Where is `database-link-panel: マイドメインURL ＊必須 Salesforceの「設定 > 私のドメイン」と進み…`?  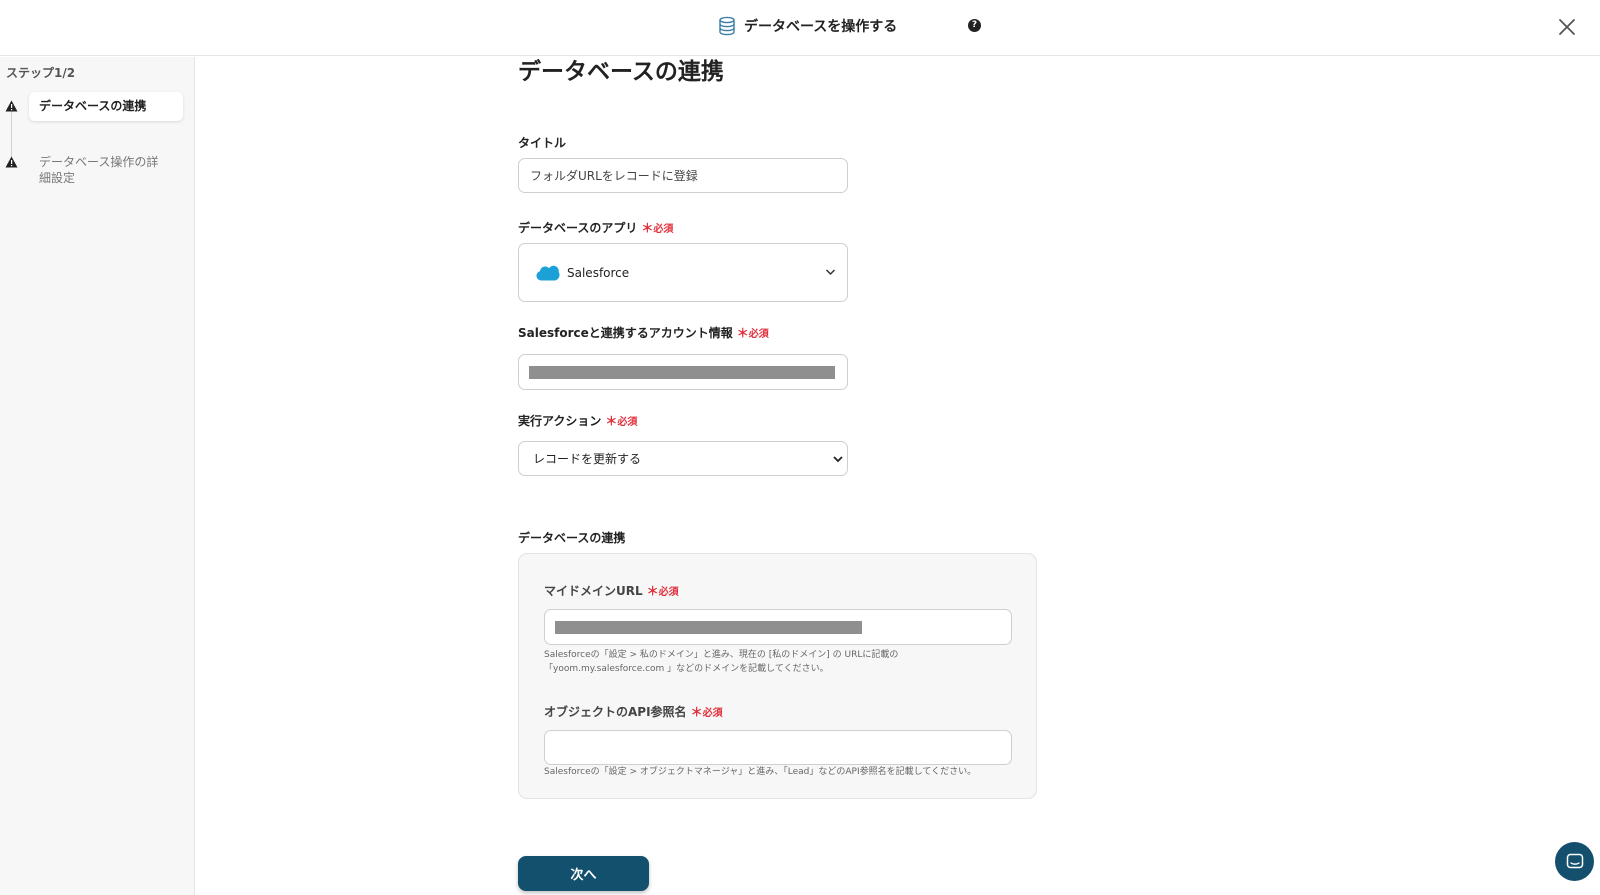
database-link-panel: マイドメインURL ＊必須 Salesforceの「設定 > 私のドメイン」と進み… is located at coordinates (777, 676).